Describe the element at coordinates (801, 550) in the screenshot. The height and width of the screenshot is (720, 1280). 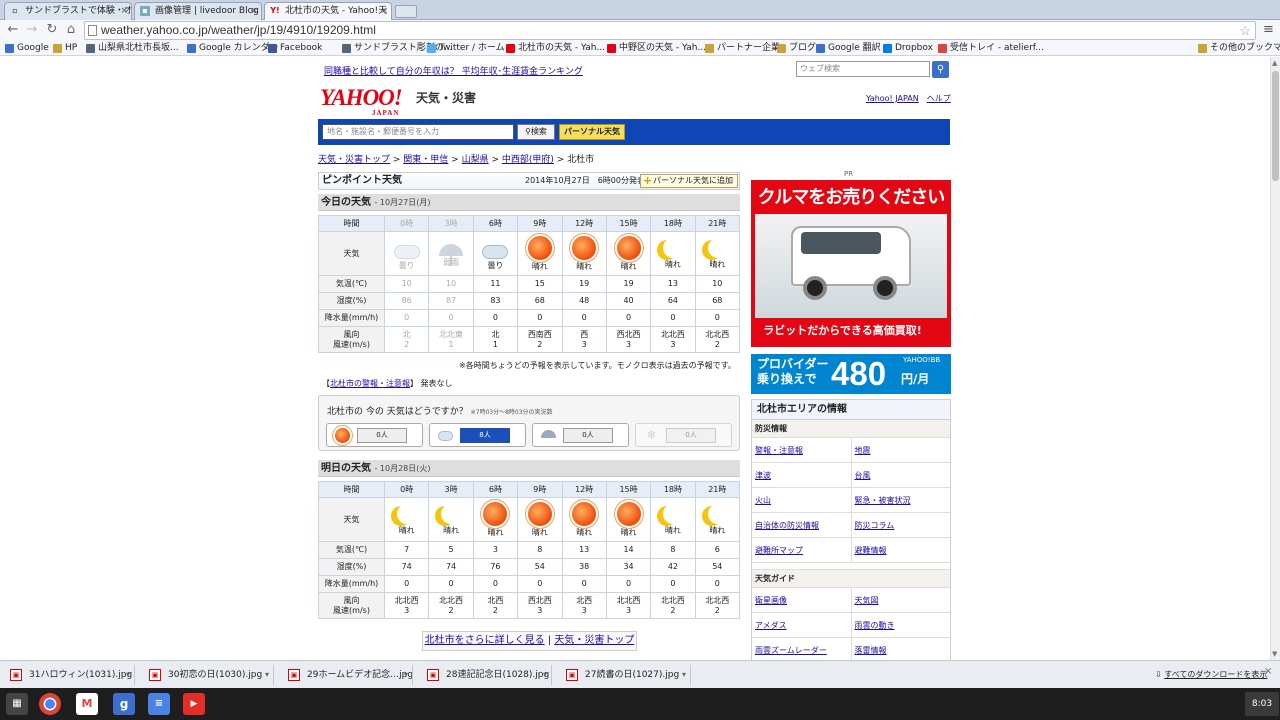
I see `area-link: 避難所マップ` at that location.